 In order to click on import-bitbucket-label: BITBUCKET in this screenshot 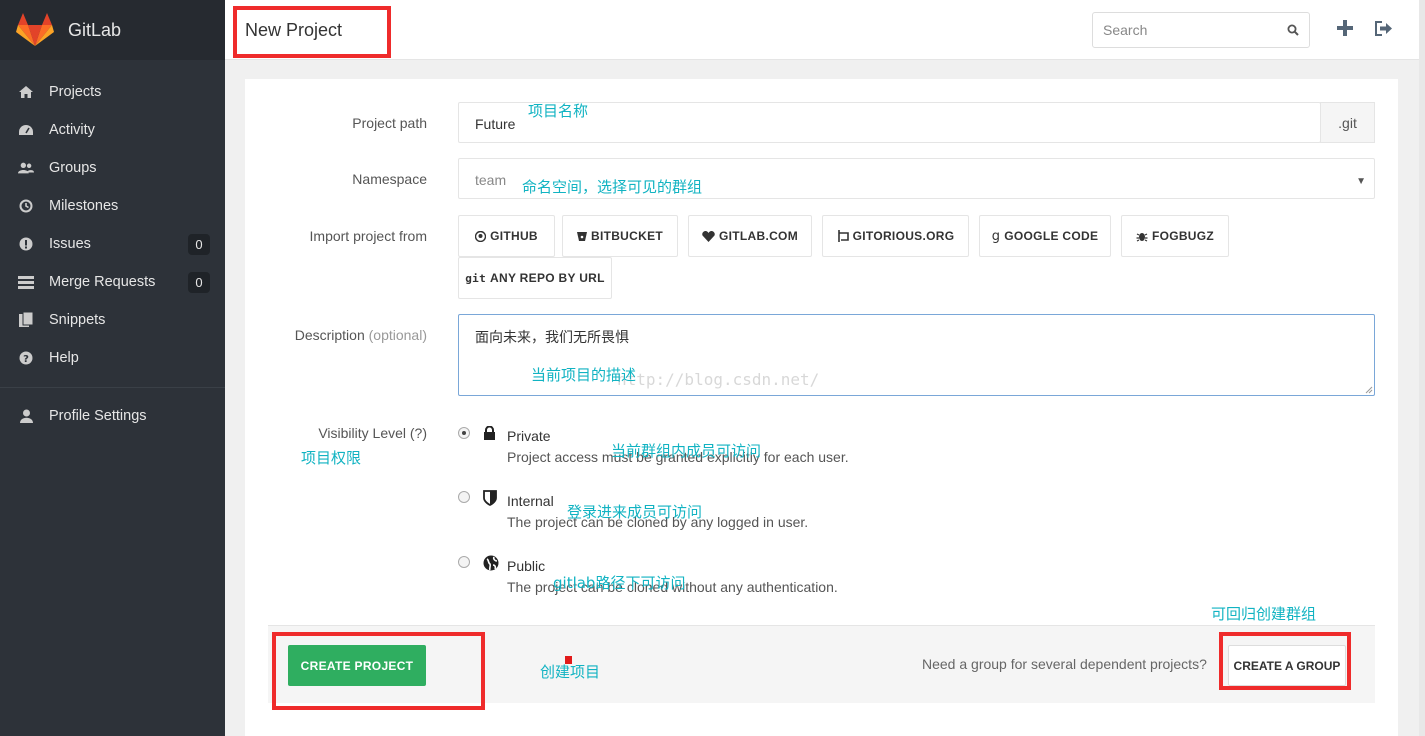, I will do `click(627, 236)`.